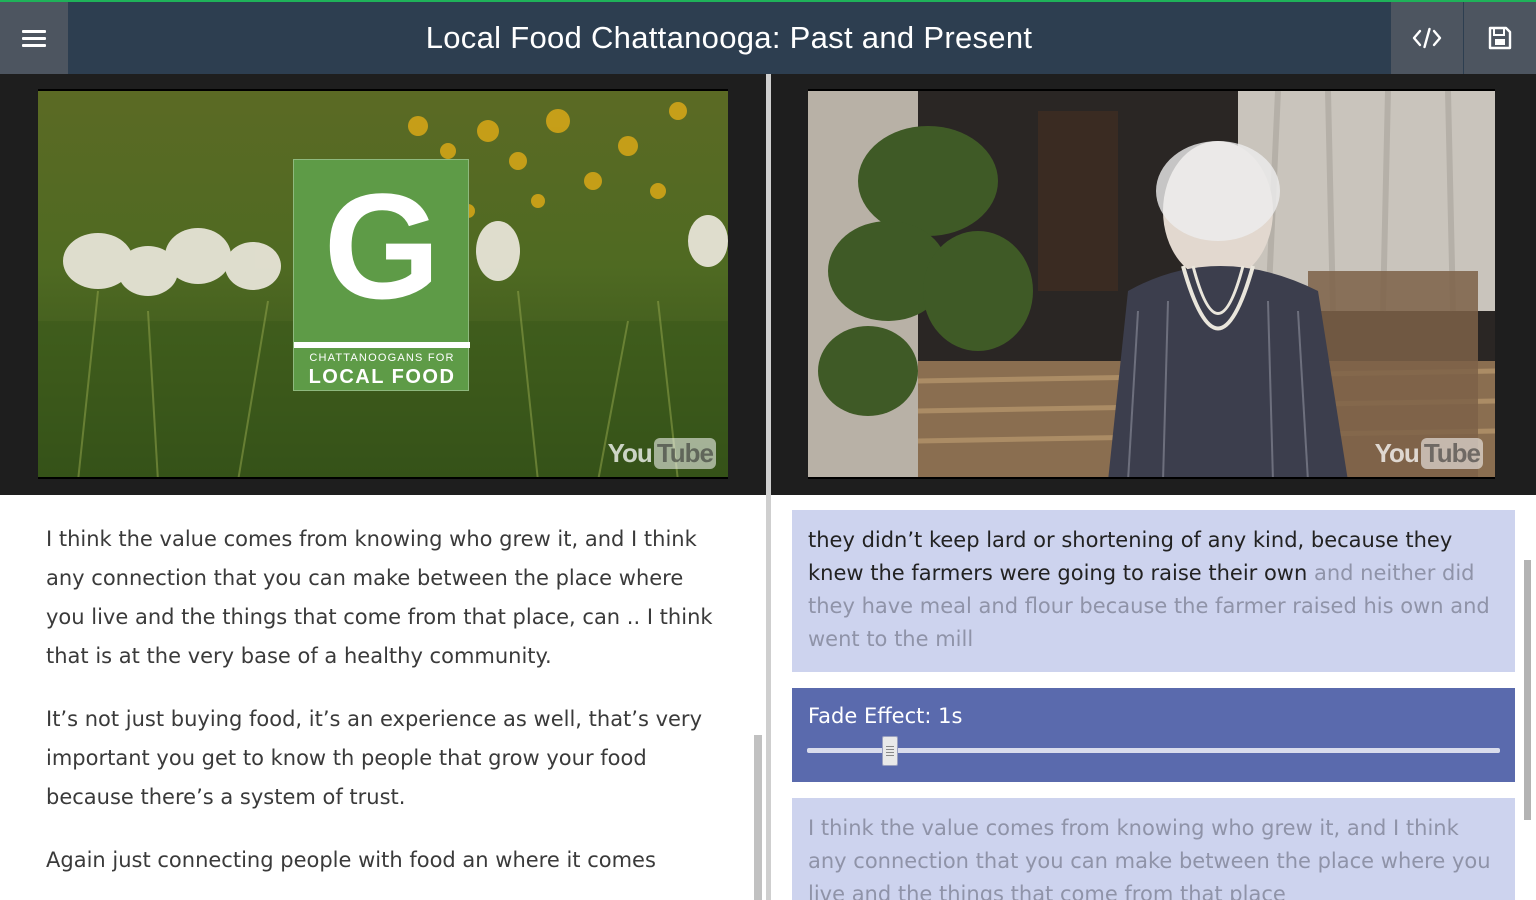 The width and height of the screenshot is (1536, 900). I want to click on menu-button, so click(34, 38).